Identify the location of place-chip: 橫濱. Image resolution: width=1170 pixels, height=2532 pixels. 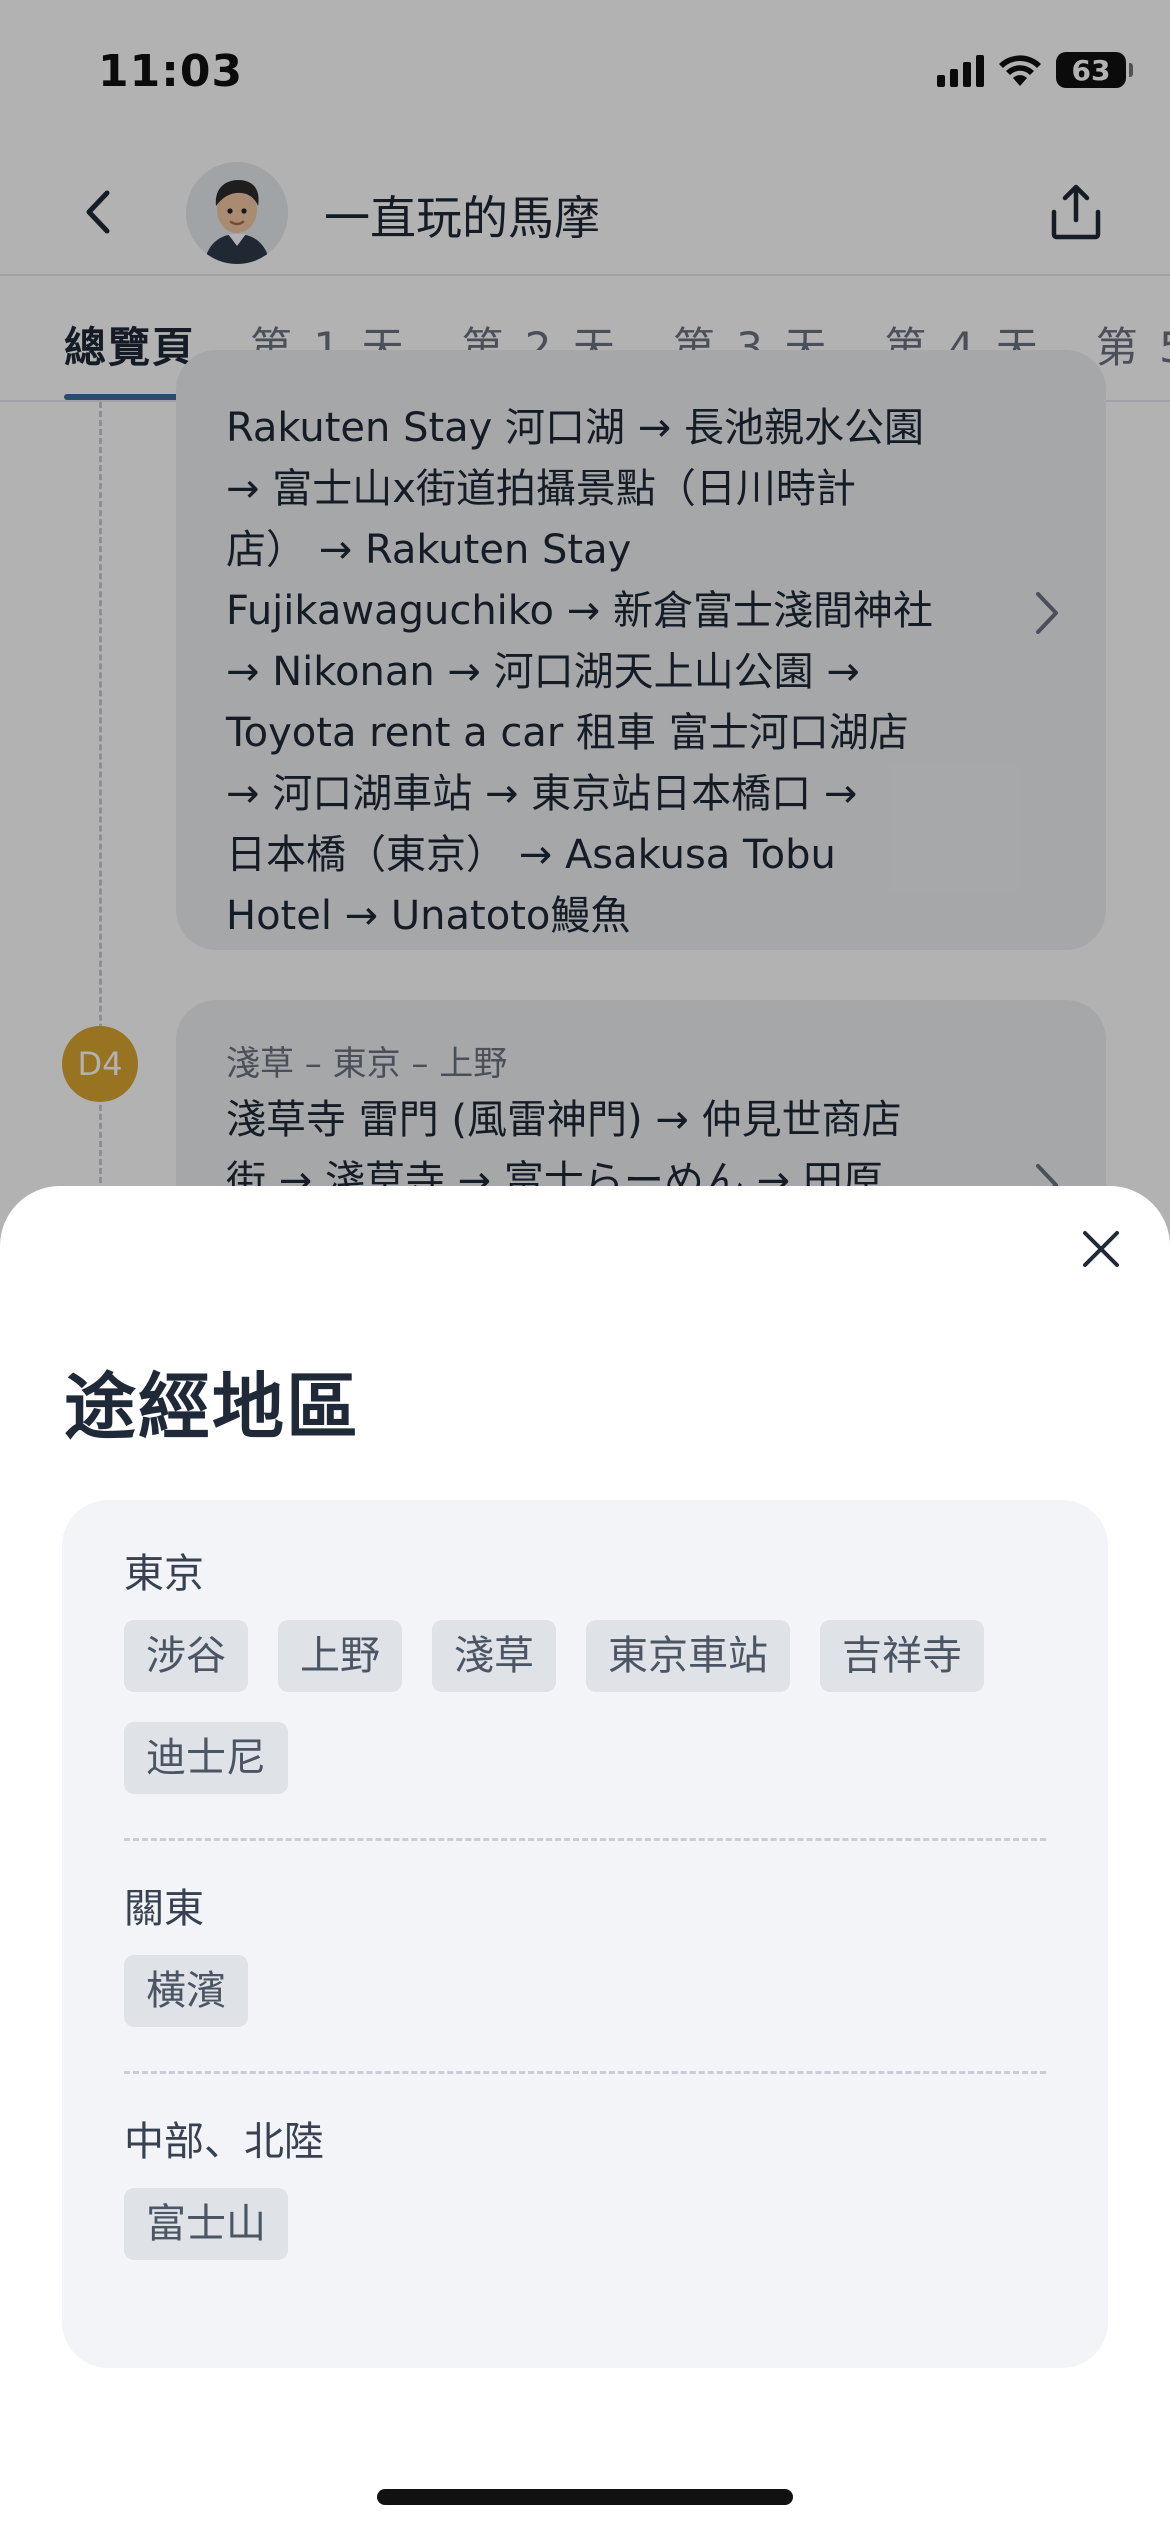
(186, 1991).